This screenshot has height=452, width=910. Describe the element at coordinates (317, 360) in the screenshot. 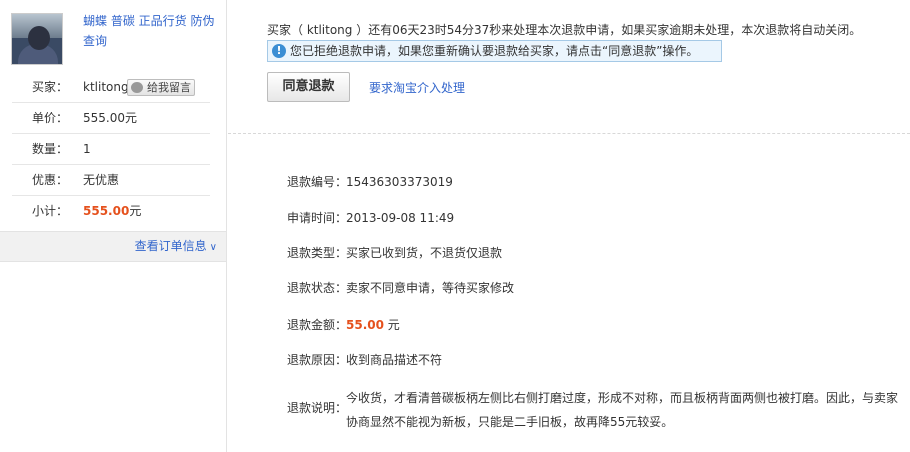

I see `refund-reason-label: 退款原因：` at that location.